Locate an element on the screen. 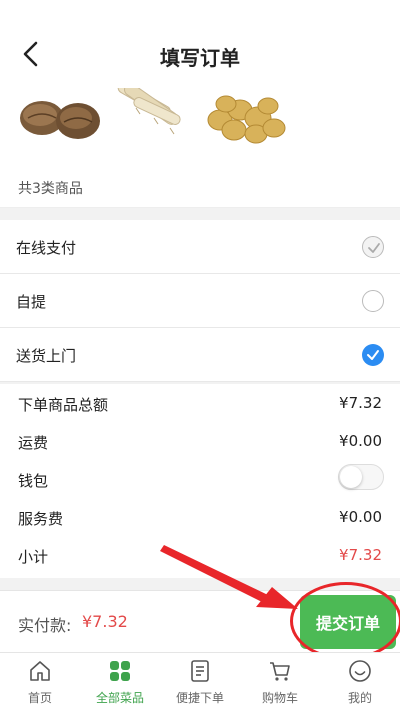  product-count: 共3类商品 is located at coordinates (50, 189).